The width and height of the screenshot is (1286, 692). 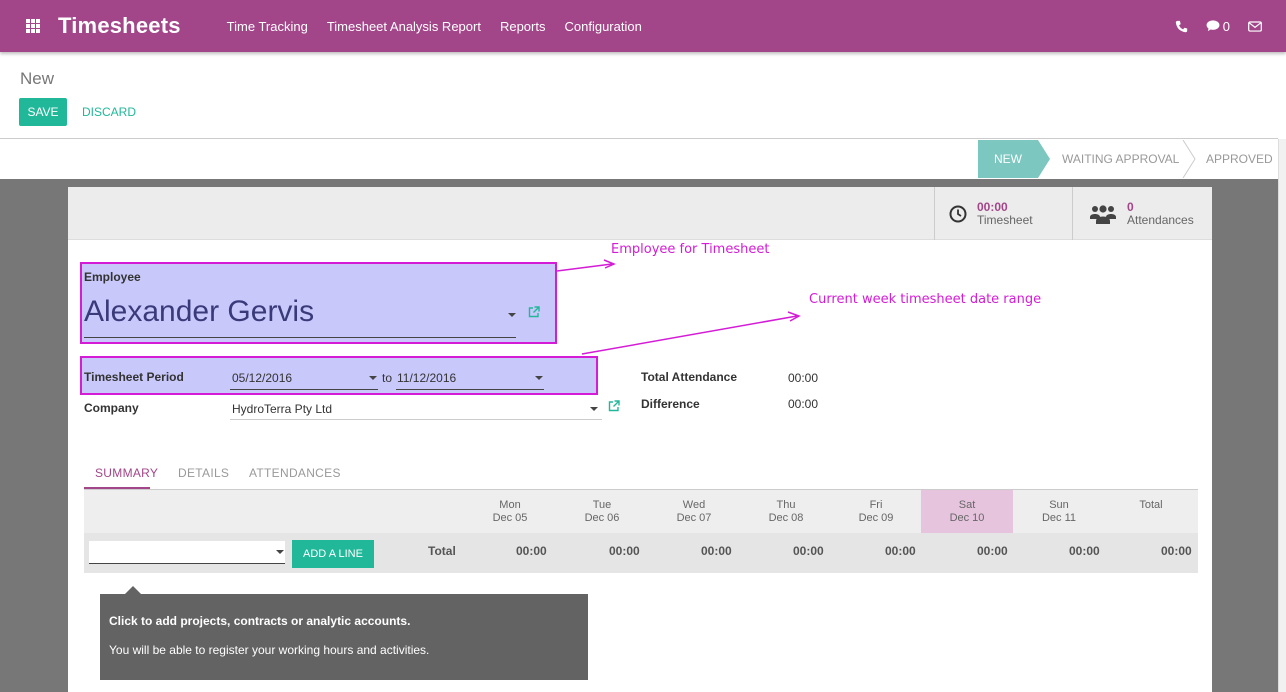 I want to click on difference-value: 00:00, so click(x=803, y=404).